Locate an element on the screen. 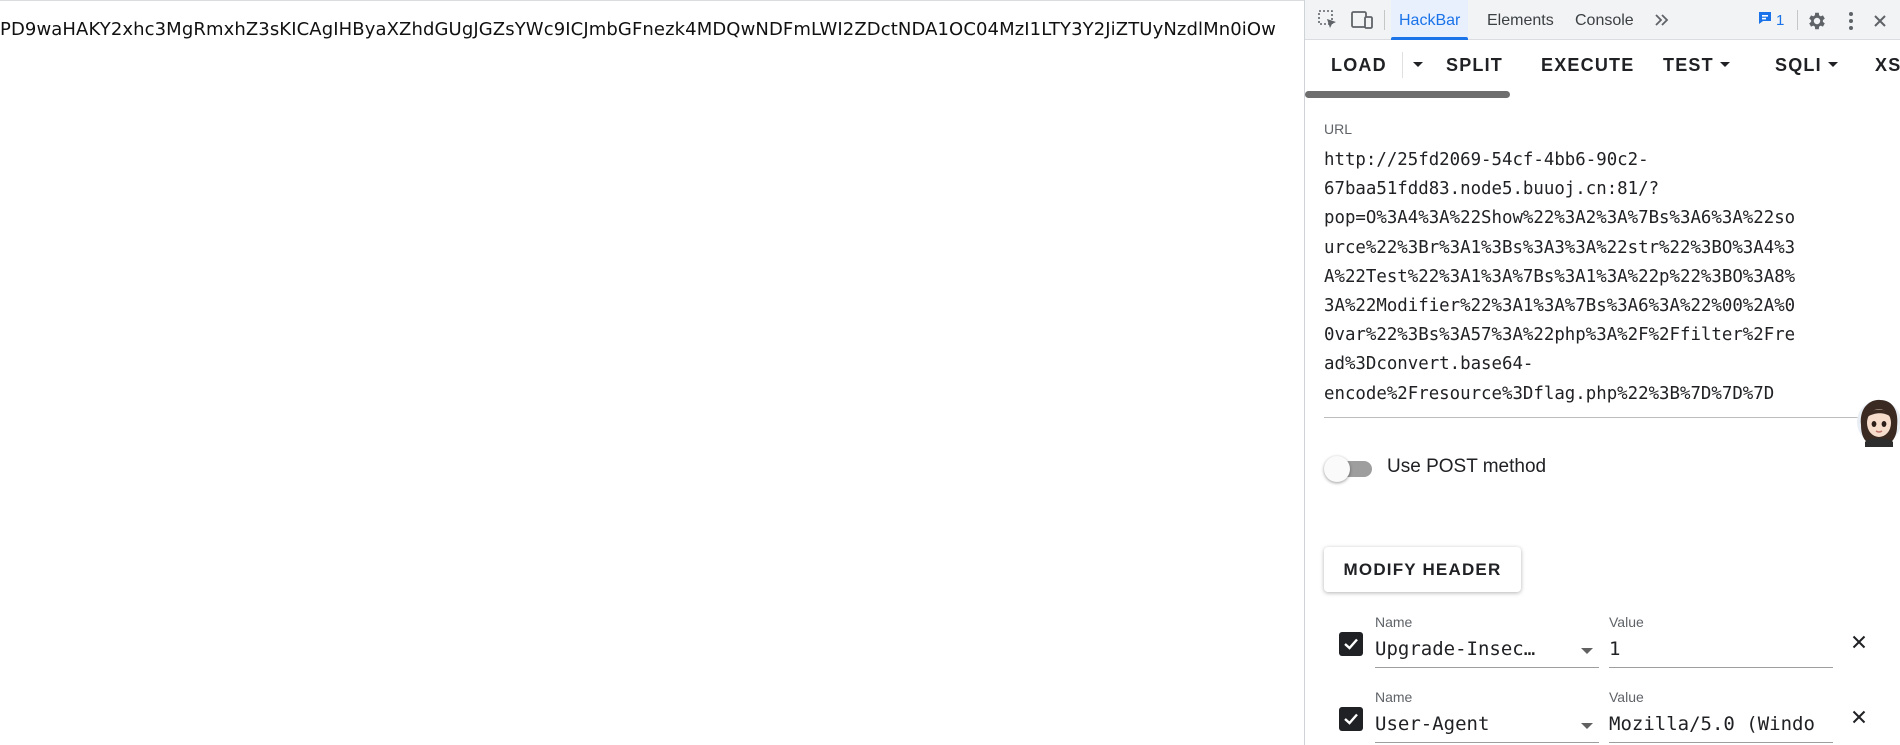 The height and width of the screenshot is (745, 1900). load-dropdown-button is located at coordinates (1417, 65).